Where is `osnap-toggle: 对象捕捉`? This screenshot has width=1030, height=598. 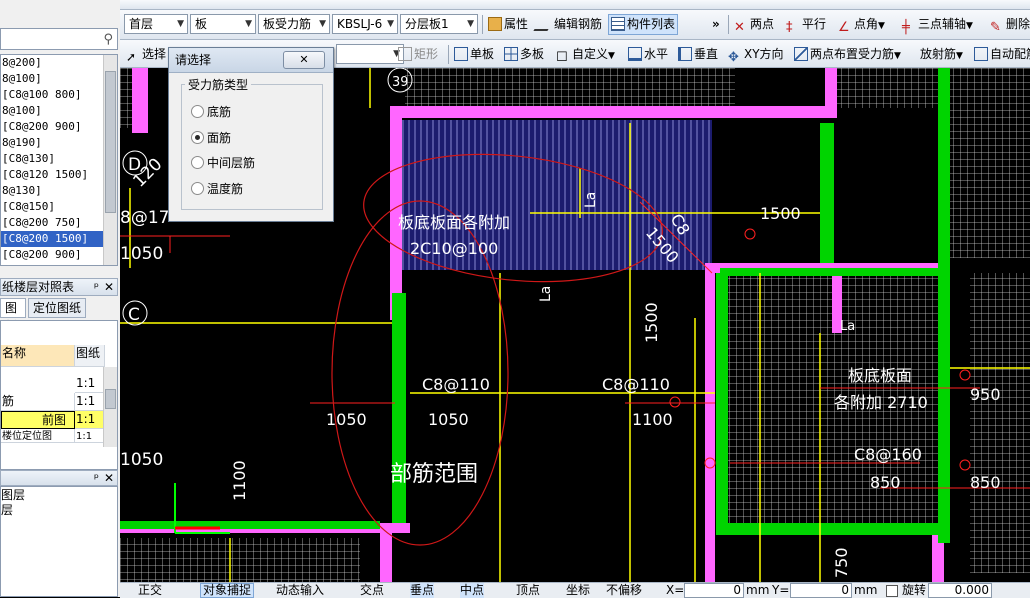 osnap-toggle: 对象捕捉 is located at coordinates (227, 590).